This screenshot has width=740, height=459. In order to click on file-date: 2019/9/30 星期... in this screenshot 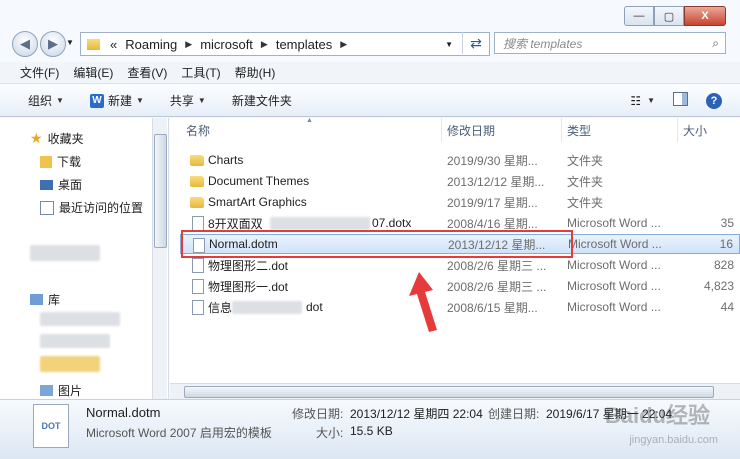, I will do `click(492, 160)`.